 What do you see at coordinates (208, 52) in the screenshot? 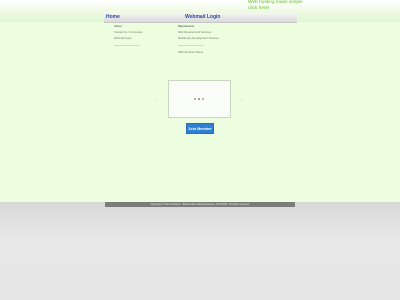
I see `seo-services-link: SEO Services Status` at bounding box center [208, 52].